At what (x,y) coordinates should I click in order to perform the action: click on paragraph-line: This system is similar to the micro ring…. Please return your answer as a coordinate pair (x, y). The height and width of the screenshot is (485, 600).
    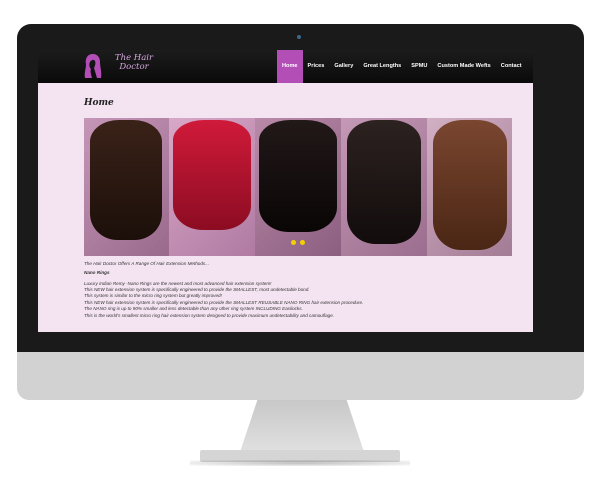
    Looking at the image, I should click on (153, 295).